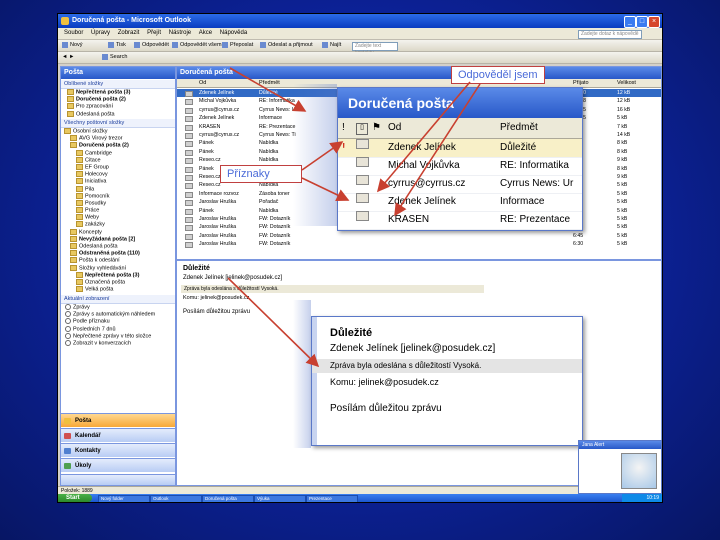 The image size is (720, 540). I want to click on folder-item: Odeslaná pošta, so click(118, 246).